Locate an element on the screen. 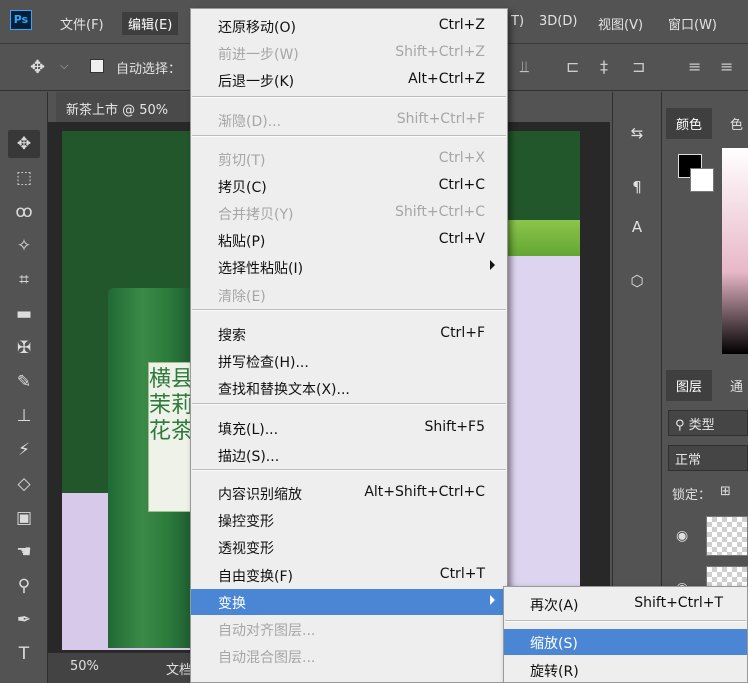  blend-mode-select: 正常 is located at coordinates (708, 458).